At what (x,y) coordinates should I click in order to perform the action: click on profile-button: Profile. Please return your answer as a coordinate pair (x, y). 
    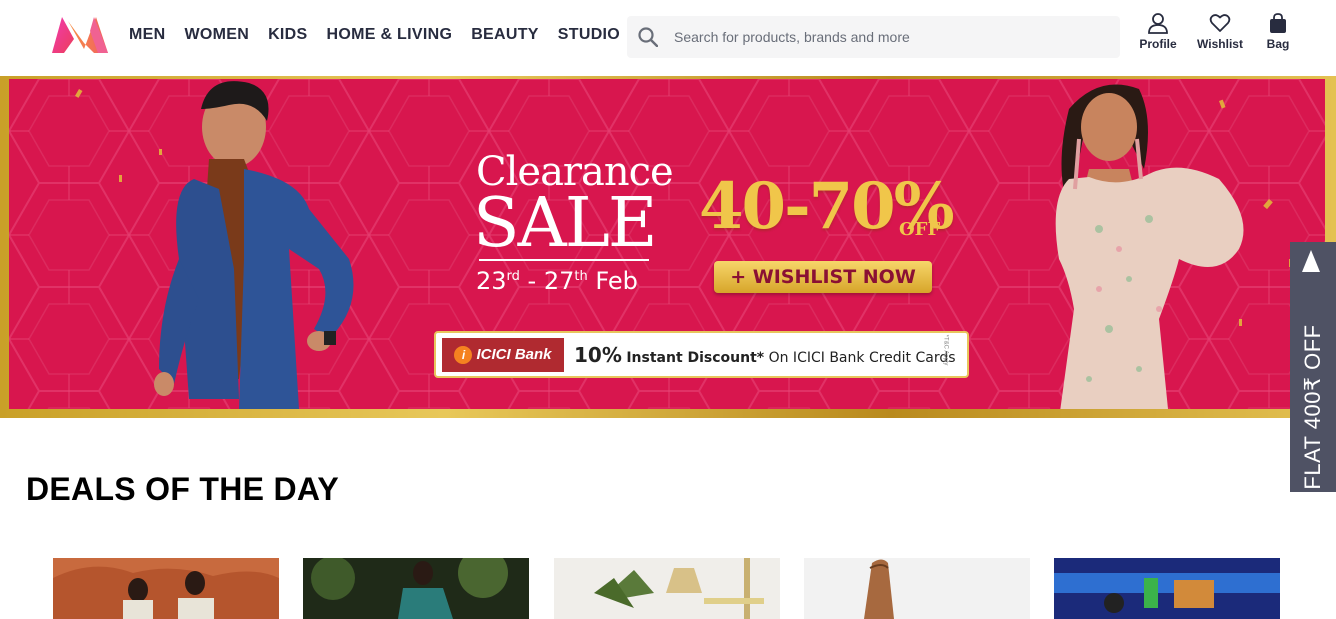
    Looking at the image, I should click on (1158, 31).